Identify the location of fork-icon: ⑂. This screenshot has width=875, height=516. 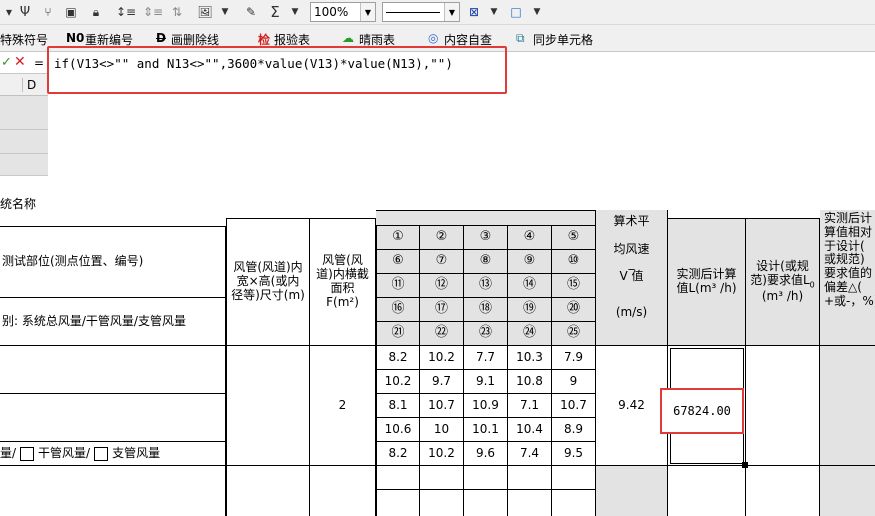
(48, 12).